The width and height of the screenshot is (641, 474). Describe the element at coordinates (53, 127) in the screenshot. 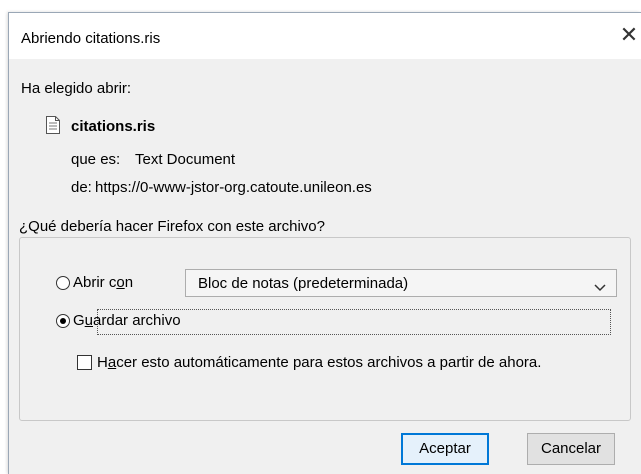

I see `document-icon` at that location.